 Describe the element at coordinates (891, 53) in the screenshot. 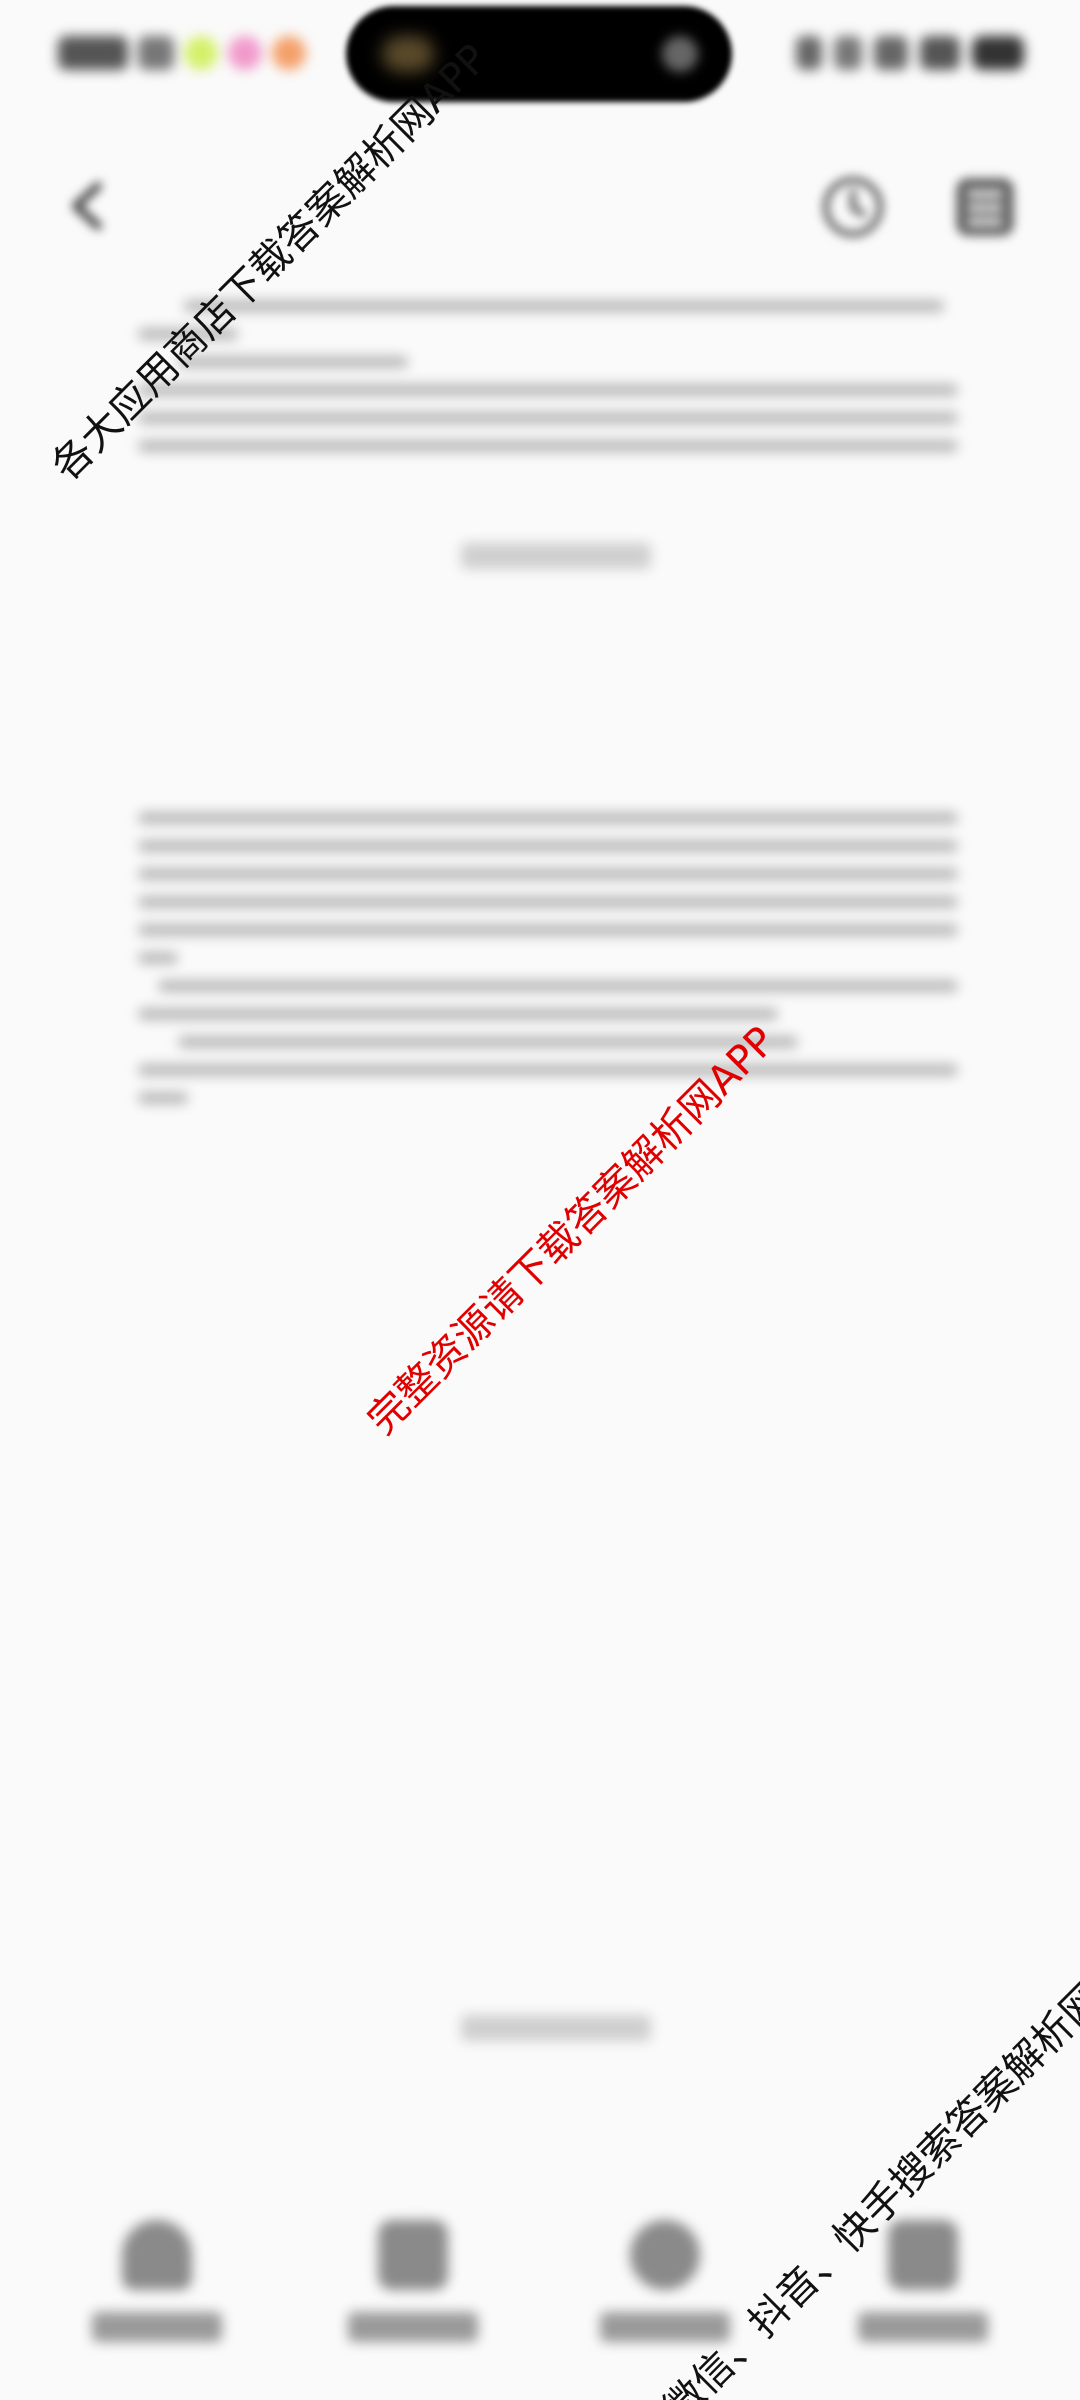

I see `wifi-icon` at that location.